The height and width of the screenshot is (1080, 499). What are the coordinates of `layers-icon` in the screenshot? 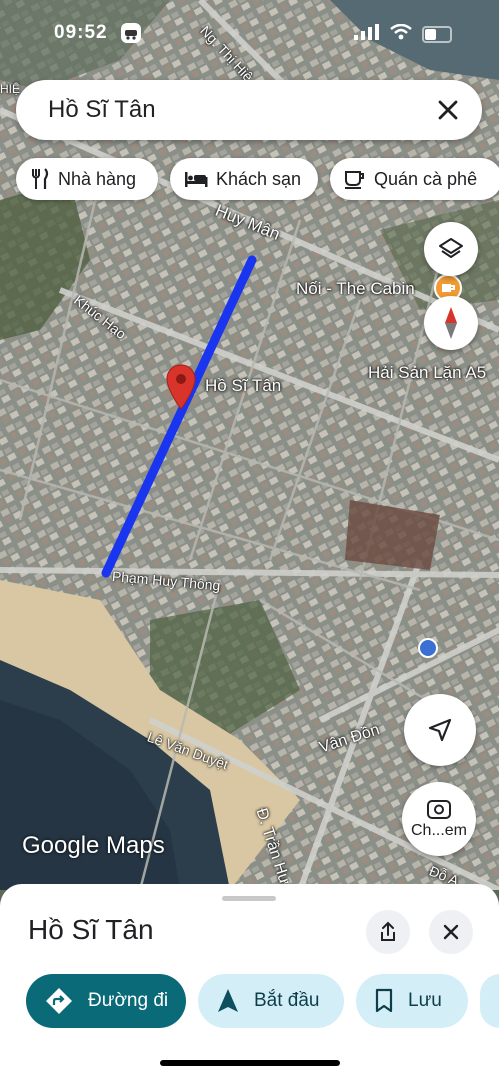 It's located at (451, 248).